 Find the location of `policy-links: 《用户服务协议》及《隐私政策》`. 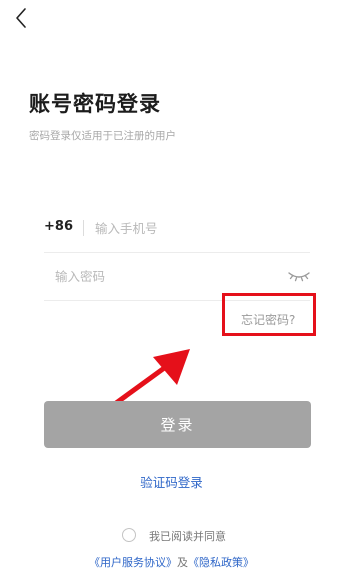

policy-links: 《用户服务协议》及《隐私政策》 is located at coordinates (171, 562).